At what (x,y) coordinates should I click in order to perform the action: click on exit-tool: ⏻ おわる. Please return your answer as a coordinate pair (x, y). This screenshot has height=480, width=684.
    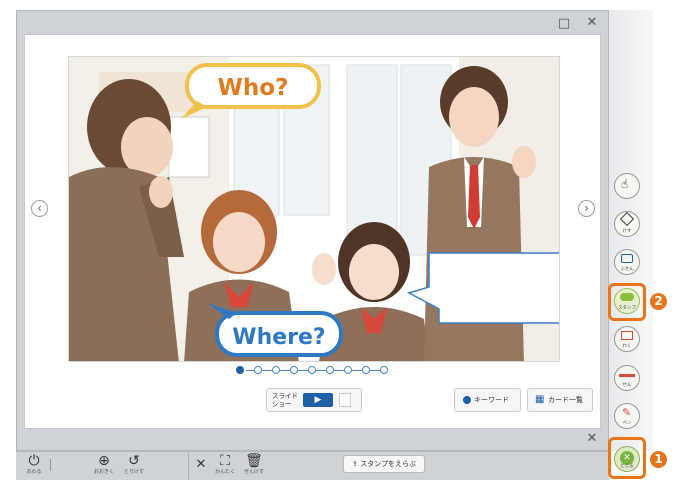
    Looking at the image, I should click on (34, 464).